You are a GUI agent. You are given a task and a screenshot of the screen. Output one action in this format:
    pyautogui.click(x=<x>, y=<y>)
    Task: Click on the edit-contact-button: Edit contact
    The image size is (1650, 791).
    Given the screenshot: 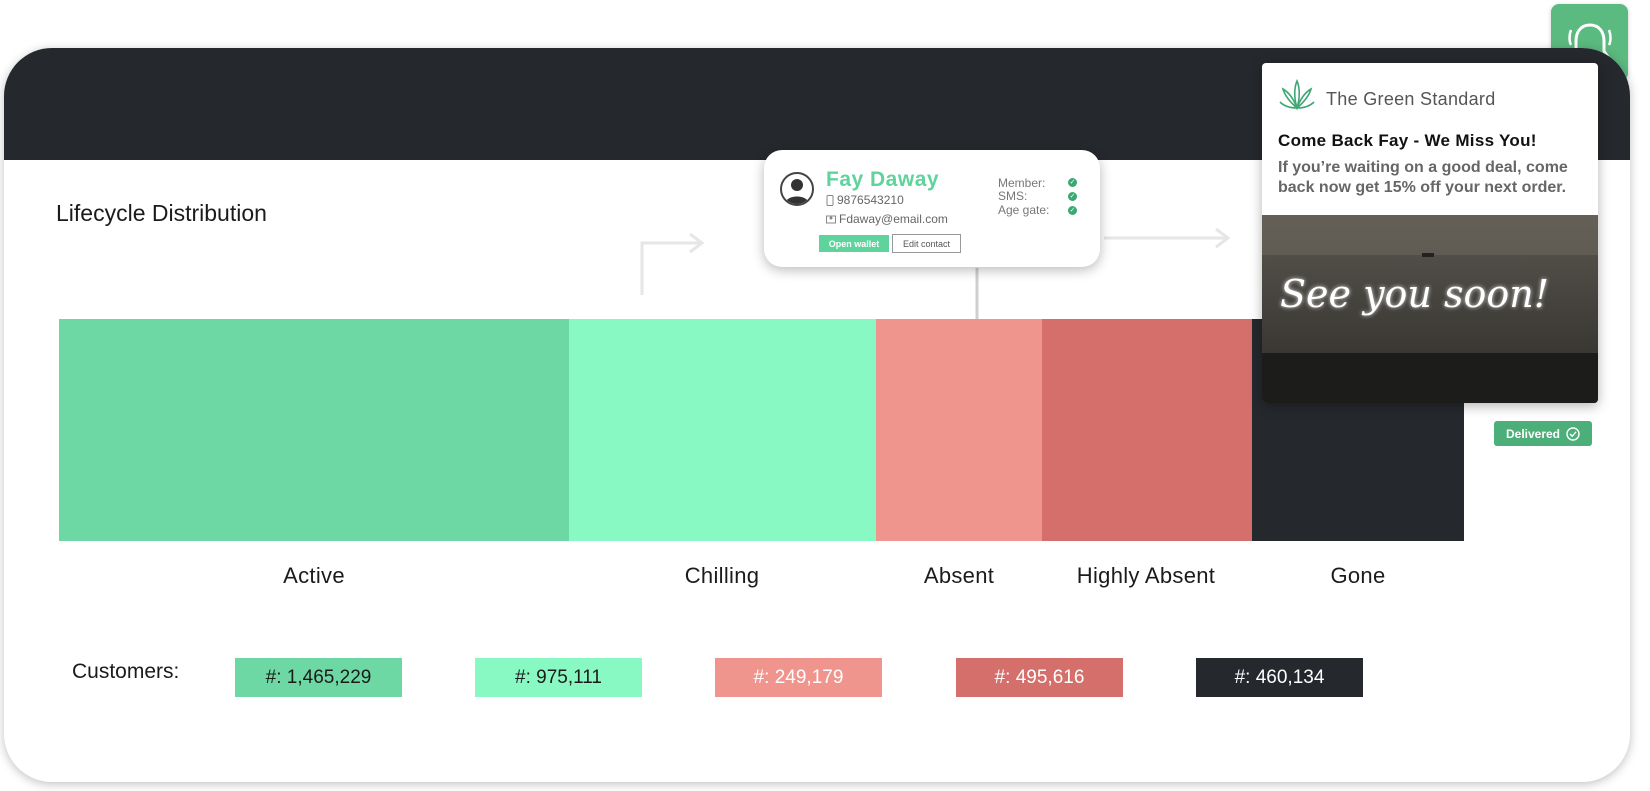 What is the action you would take?
    pyautogui.click(x=926, y=243)
    